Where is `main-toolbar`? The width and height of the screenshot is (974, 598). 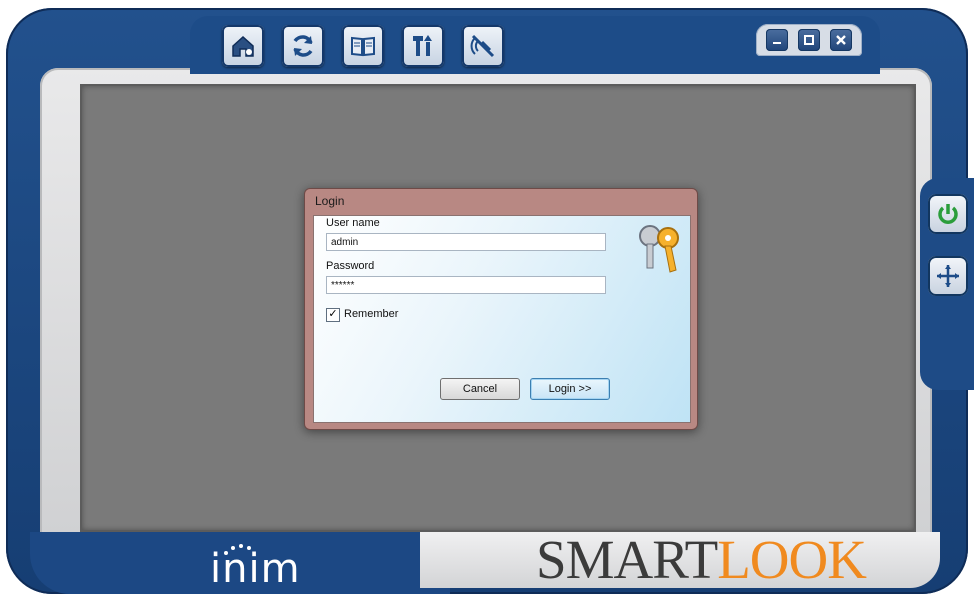 main-toolbar is located at coordinates (363, 46).